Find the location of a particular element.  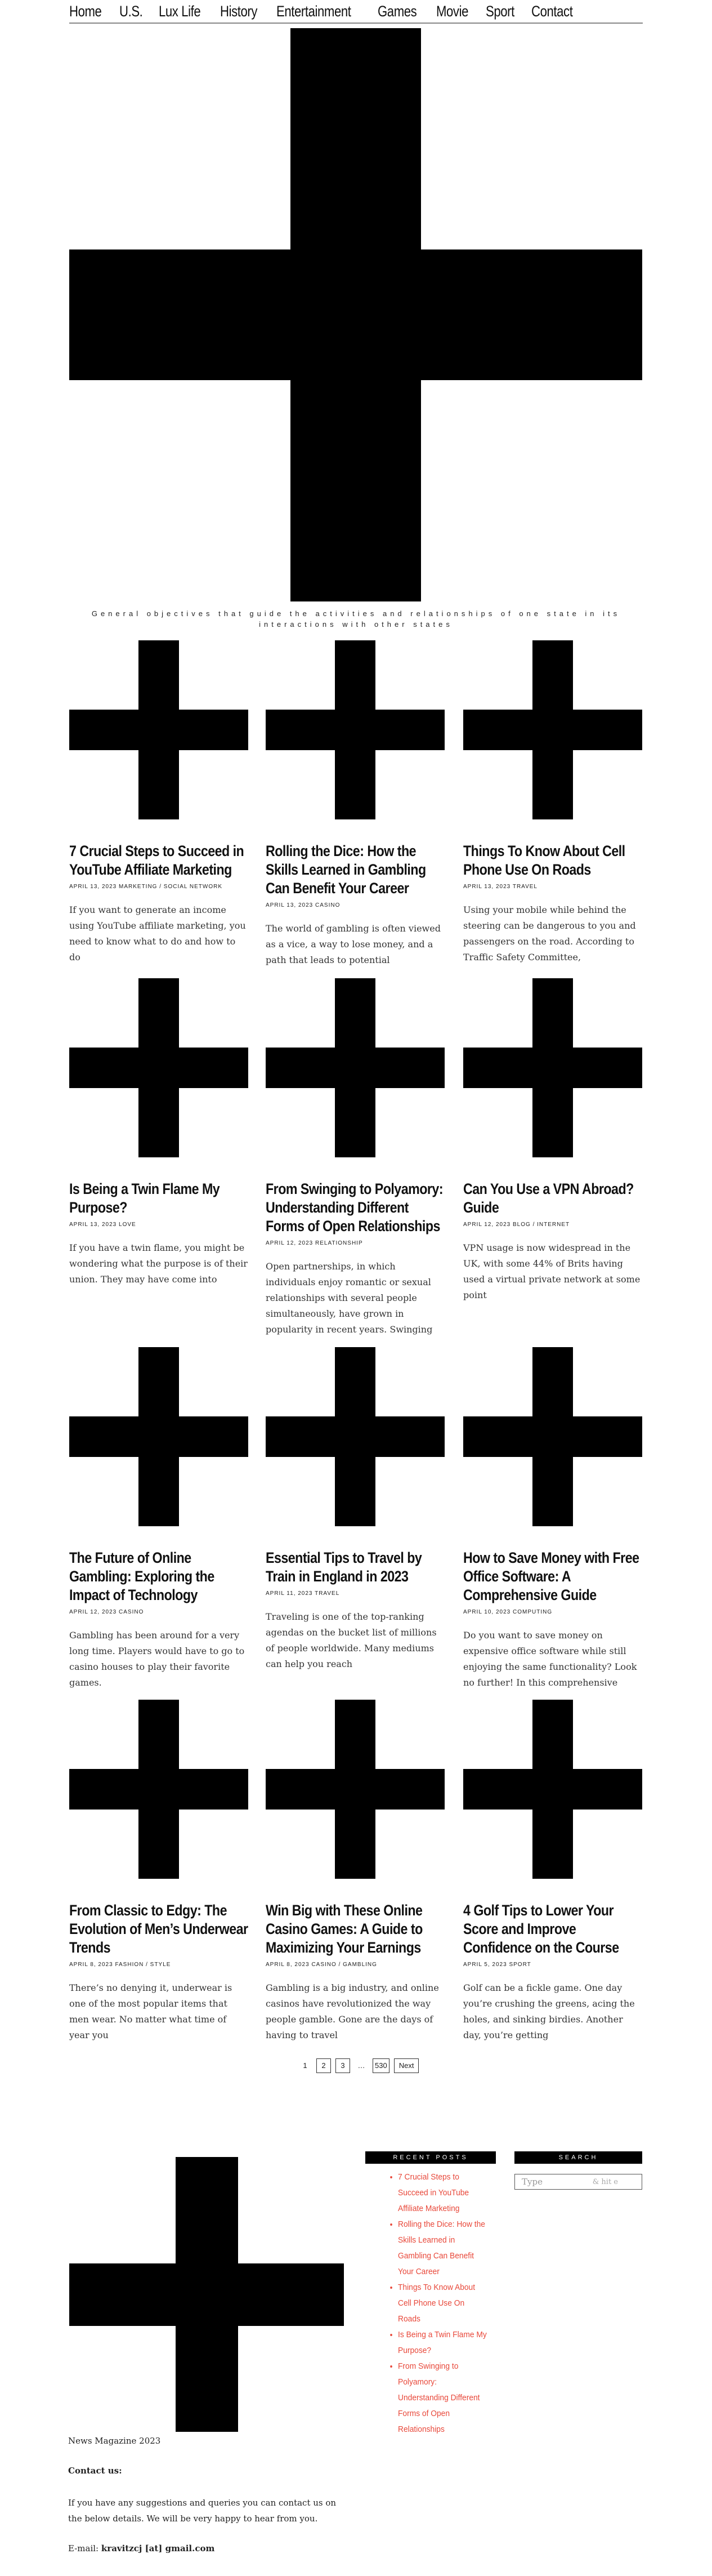

post-title: Can You Use a VPN Abroad? Guide is located at coordinates (552, 1198).